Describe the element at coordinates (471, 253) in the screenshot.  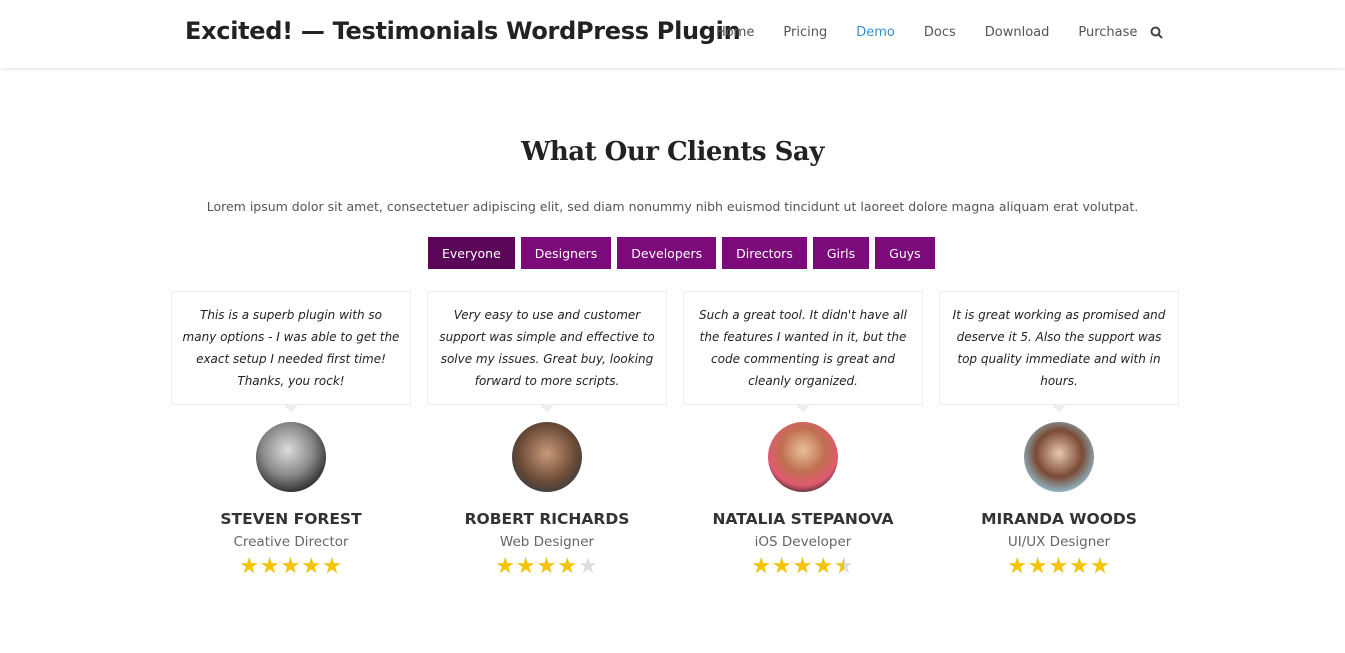
I see `filter-everyone: Everyone` at that location.